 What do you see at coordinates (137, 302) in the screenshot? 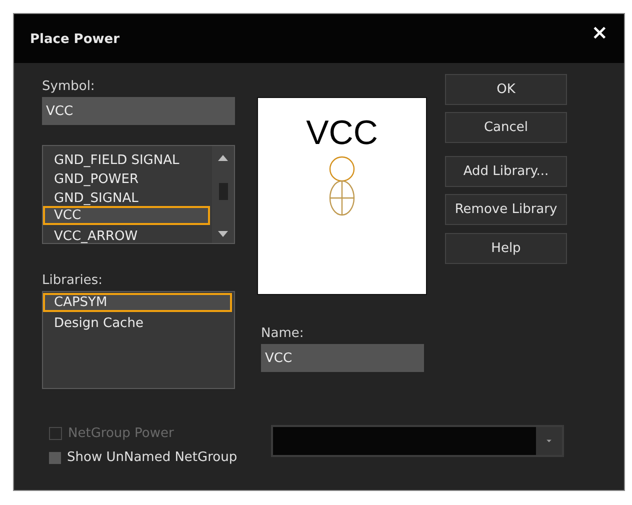
I see `list-item: CAPSYM` at bounding box center [137, 302].